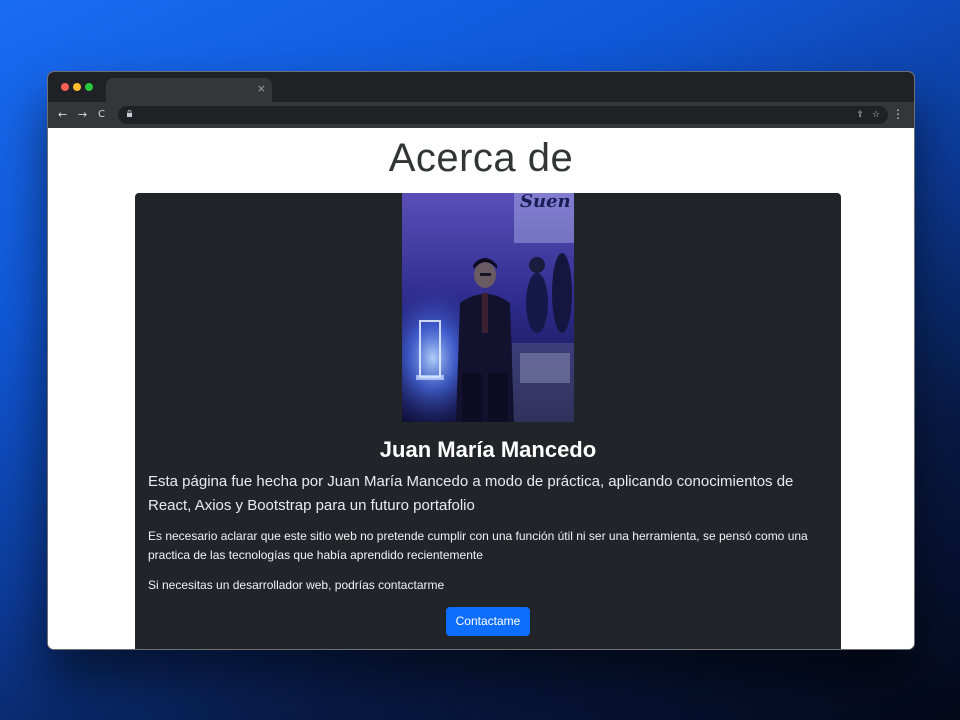 Image resolution: width=960 pixels, height=720 pixels. I want to click on browser-toolbar: ← → C ⇪ ☆ ⋮, so click(481, 115).